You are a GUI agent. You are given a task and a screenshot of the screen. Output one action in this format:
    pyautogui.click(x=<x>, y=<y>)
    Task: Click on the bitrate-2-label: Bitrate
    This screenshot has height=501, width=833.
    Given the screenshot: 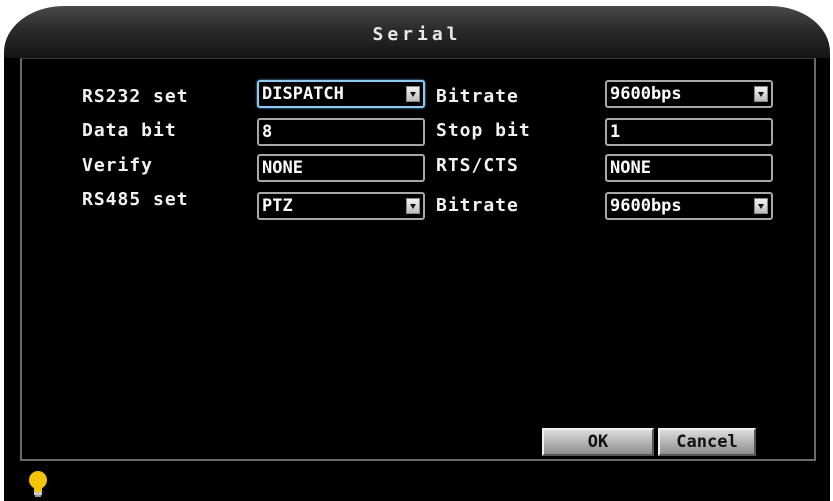 What is the action you would take?
    pyautogui.click(x=477, y=205)
    